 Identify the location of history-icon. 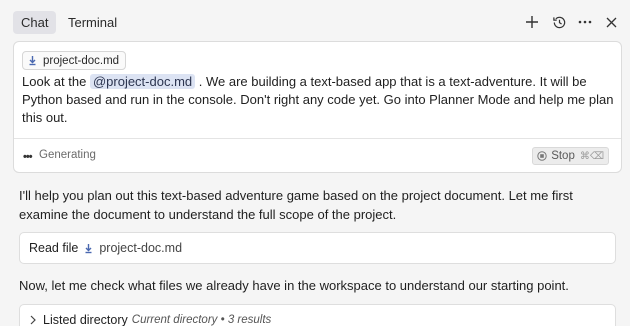
(559, 22).